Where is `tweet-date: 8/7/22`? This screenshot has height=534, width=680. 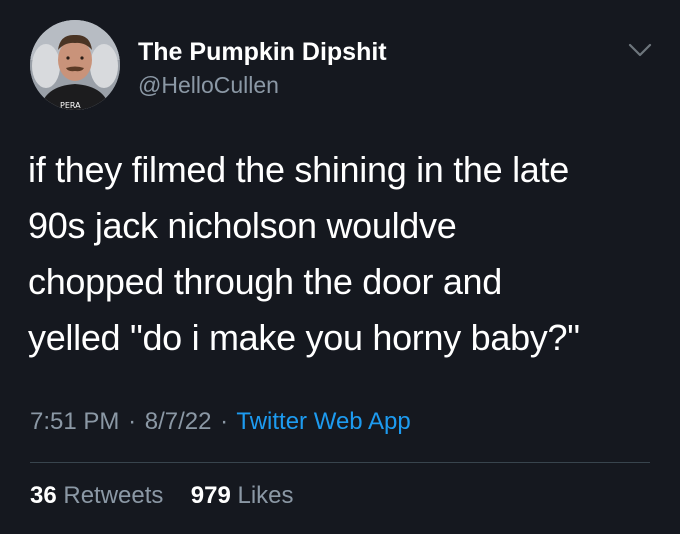
tweet-date: 8/7/22 is located at coordinates (178, 421).